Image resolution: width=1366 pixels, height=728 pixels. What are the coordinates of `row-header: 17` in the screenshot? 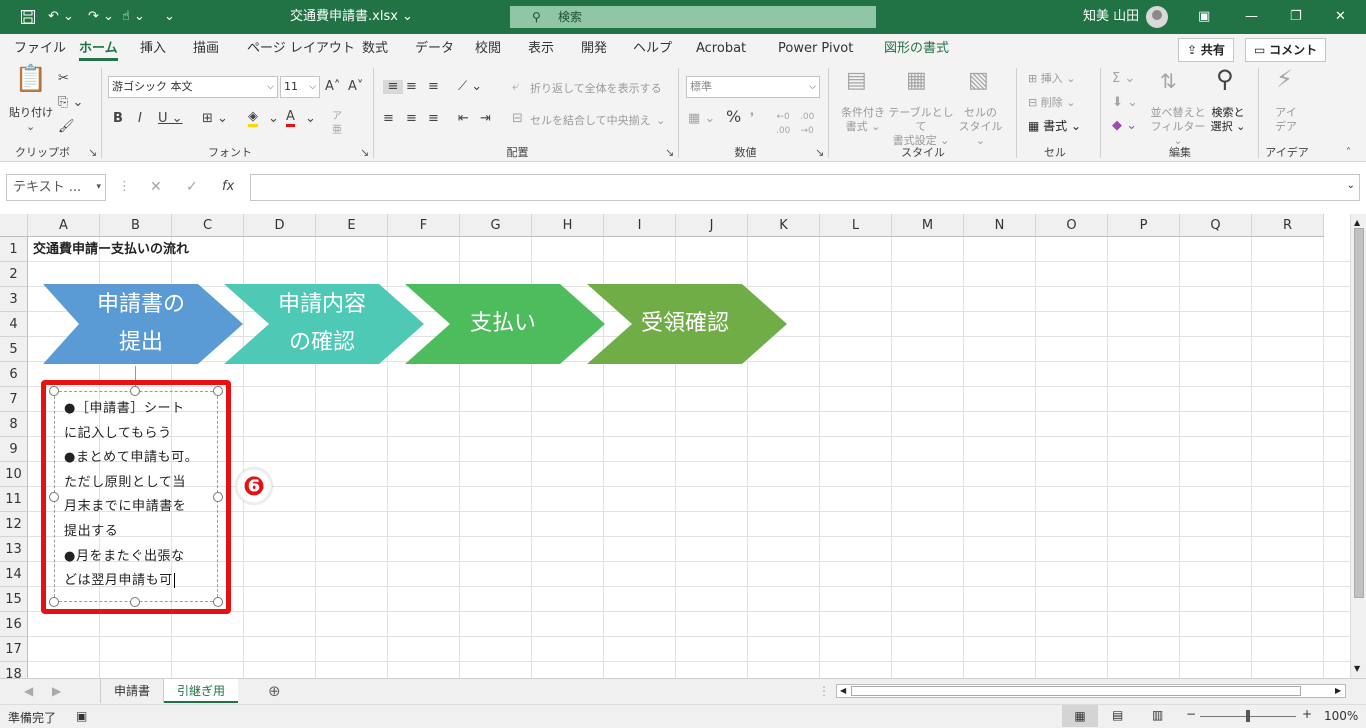 It's located at (14, 649).